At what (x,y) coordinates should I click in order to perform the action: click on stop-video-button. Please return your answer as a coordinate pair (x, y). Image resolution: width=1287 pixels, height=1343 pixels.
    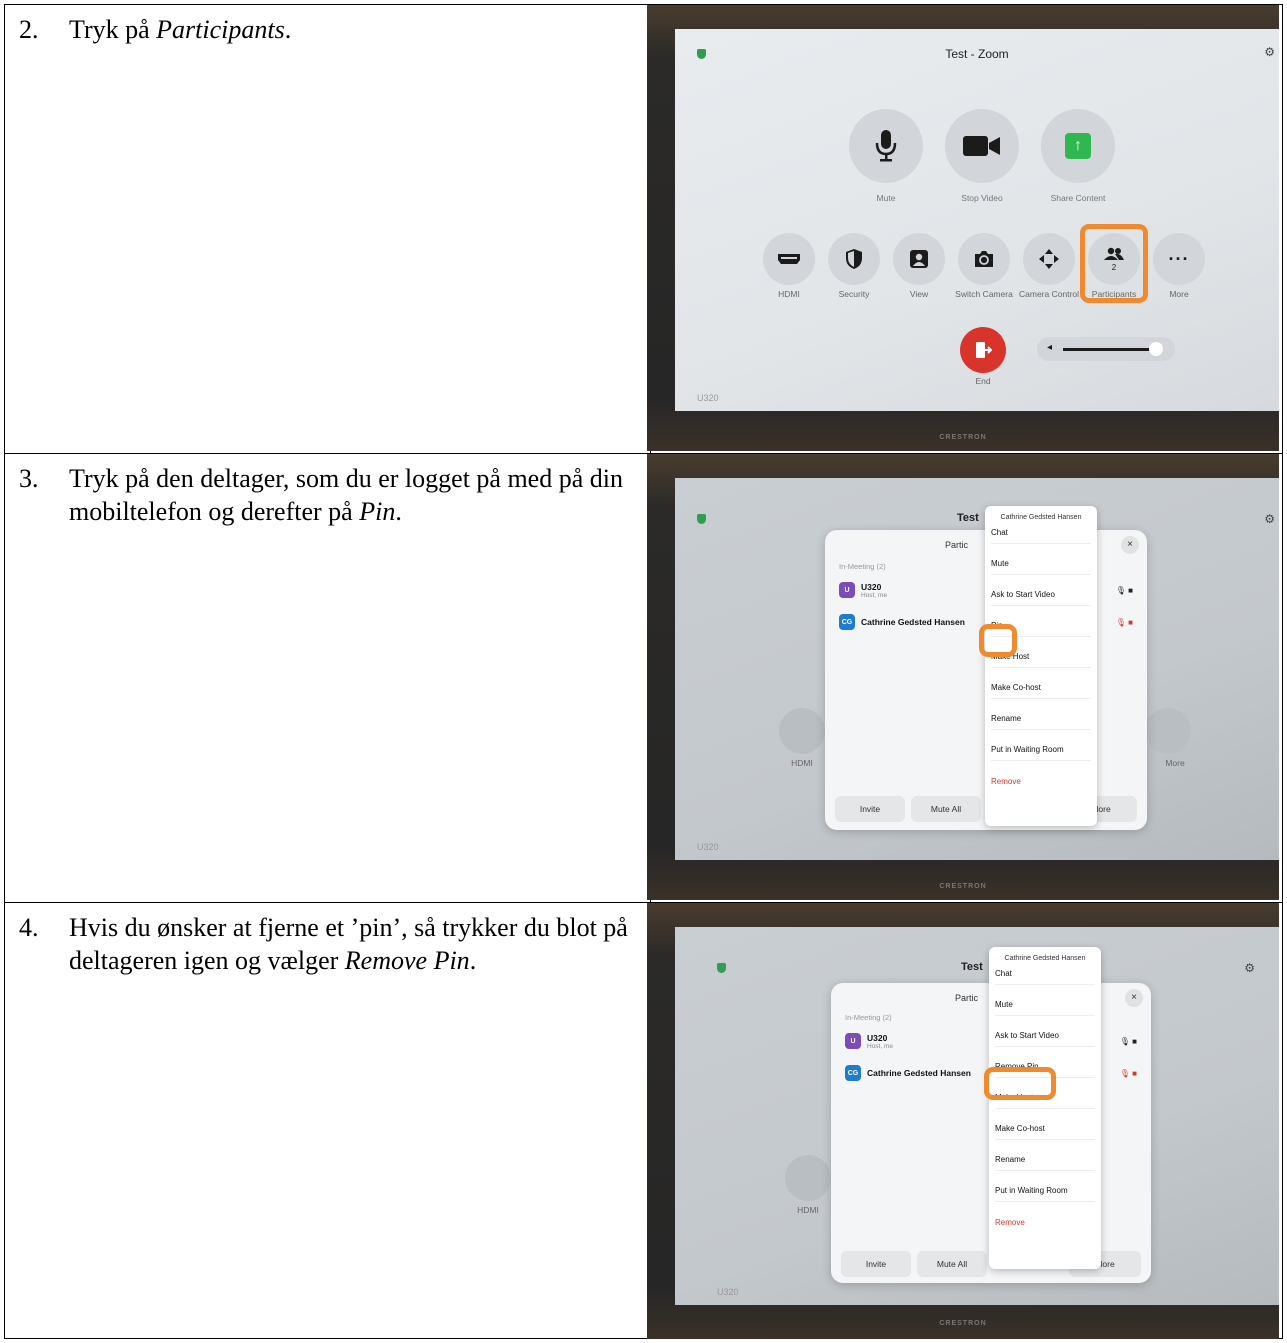
    Looking at the image, I should click on (982, 146).